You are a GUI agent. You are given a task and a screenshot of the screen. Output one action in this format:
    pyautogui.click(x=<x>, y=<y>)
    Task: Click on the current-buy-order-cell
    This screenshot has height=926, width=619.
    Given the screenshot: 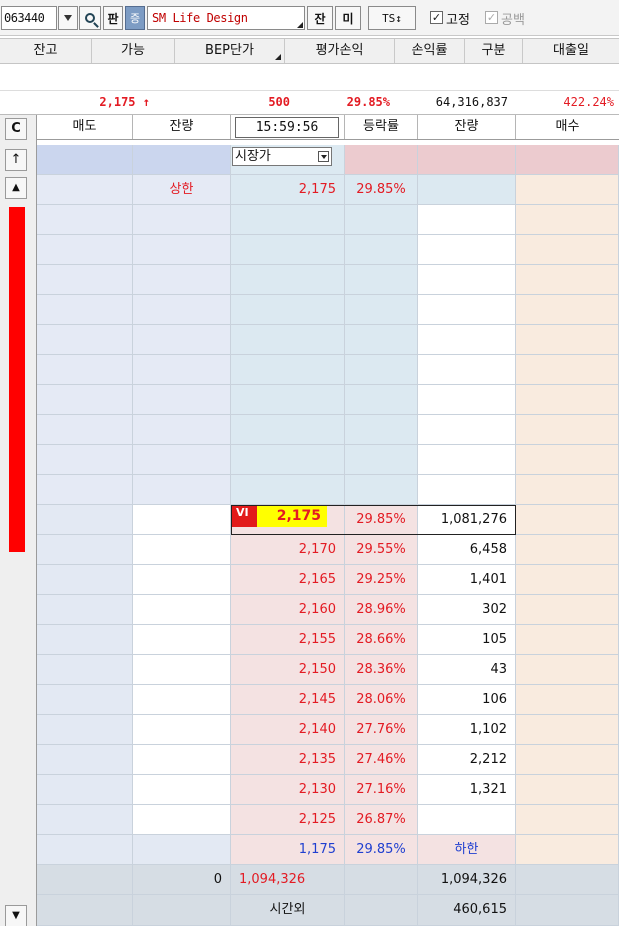 What is the action you would take?
    pyautogui.click(x=567, y=520)
    